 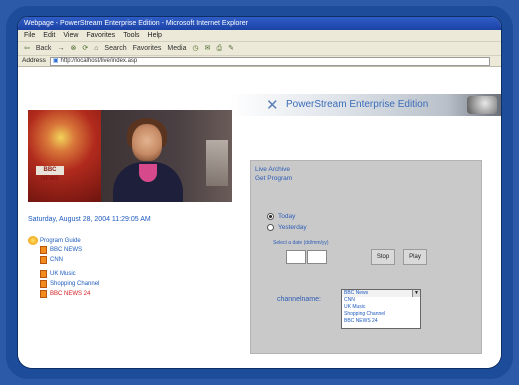 I want to click on video-anchor-scene, so click(x=166, y=156).